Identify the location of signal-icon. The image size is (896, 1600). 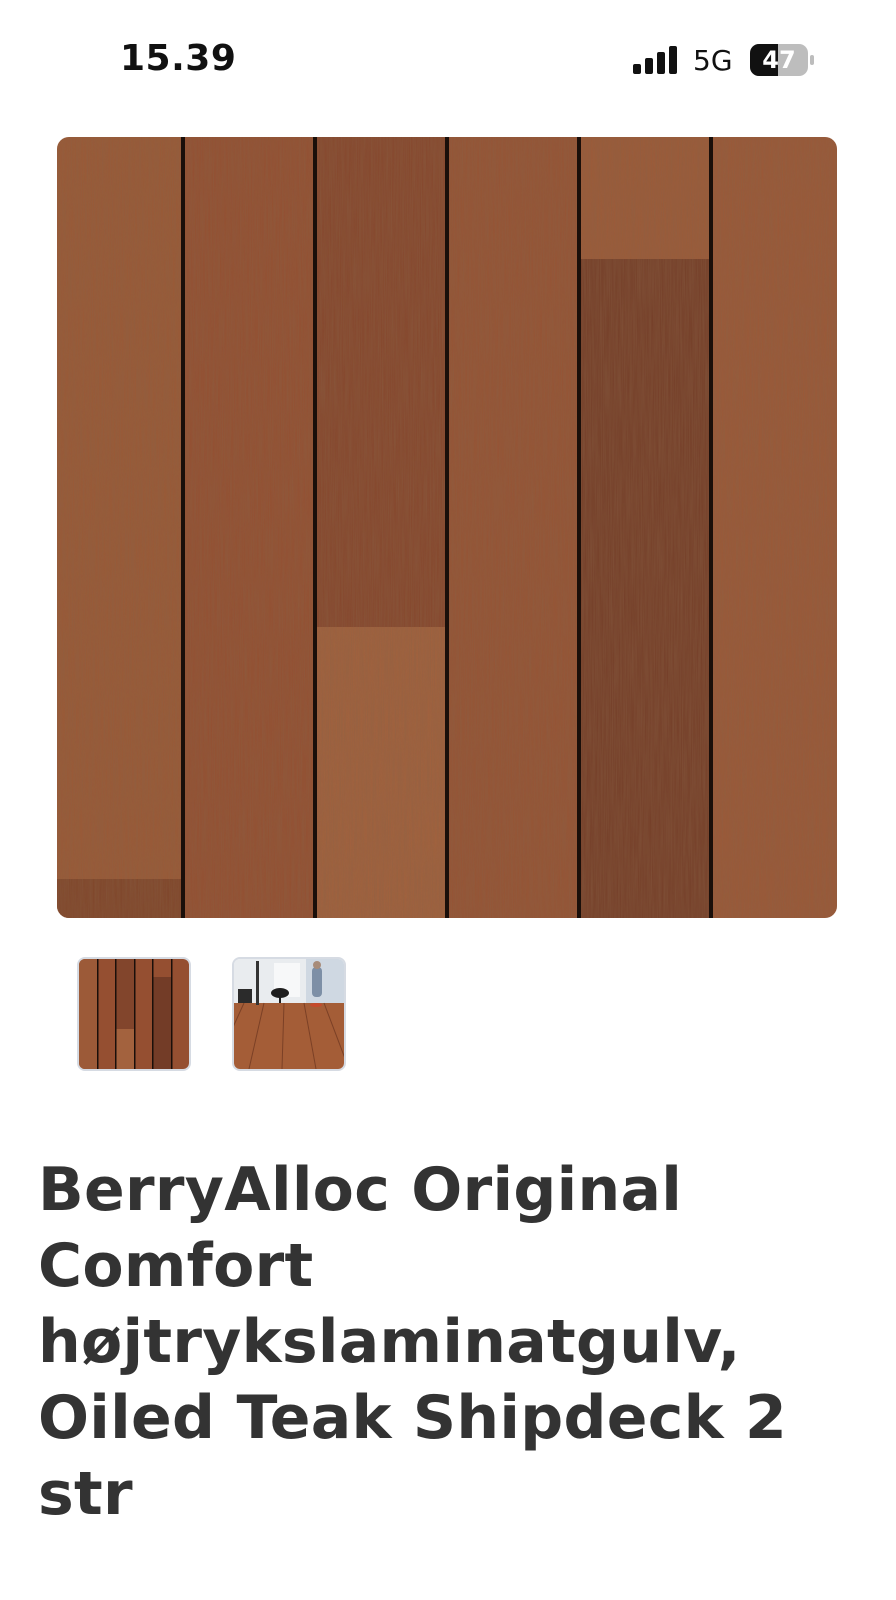
(655, 60).